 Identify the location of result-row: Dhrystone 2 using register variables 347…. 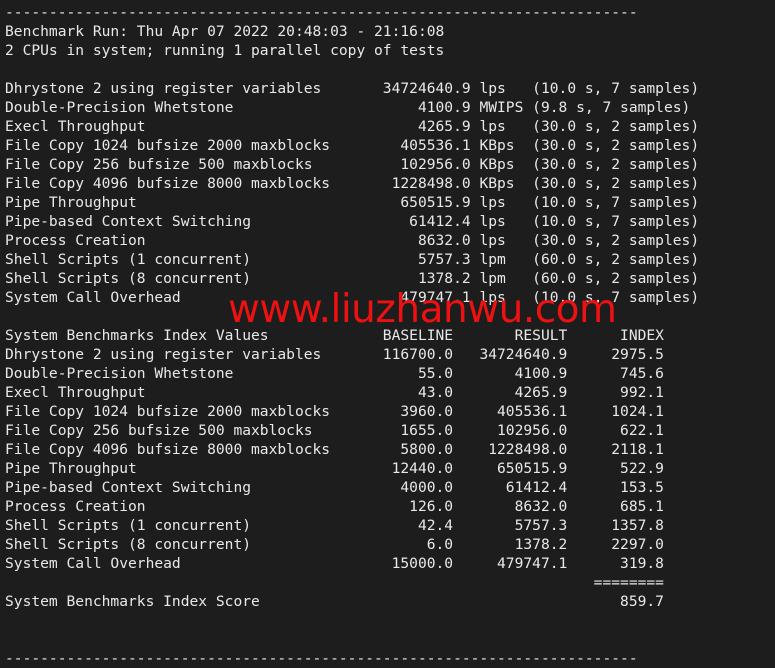
(352, 88).